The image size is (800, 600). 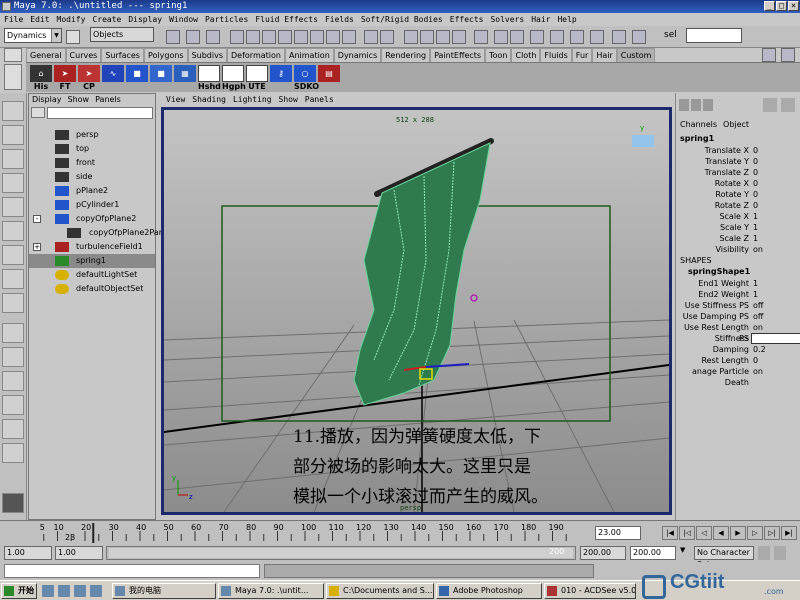 What do you see at coordinates (704, 533) in the screenshot?
I see `step-back-frame-icon: ◁` at bounding box center [704, 533].